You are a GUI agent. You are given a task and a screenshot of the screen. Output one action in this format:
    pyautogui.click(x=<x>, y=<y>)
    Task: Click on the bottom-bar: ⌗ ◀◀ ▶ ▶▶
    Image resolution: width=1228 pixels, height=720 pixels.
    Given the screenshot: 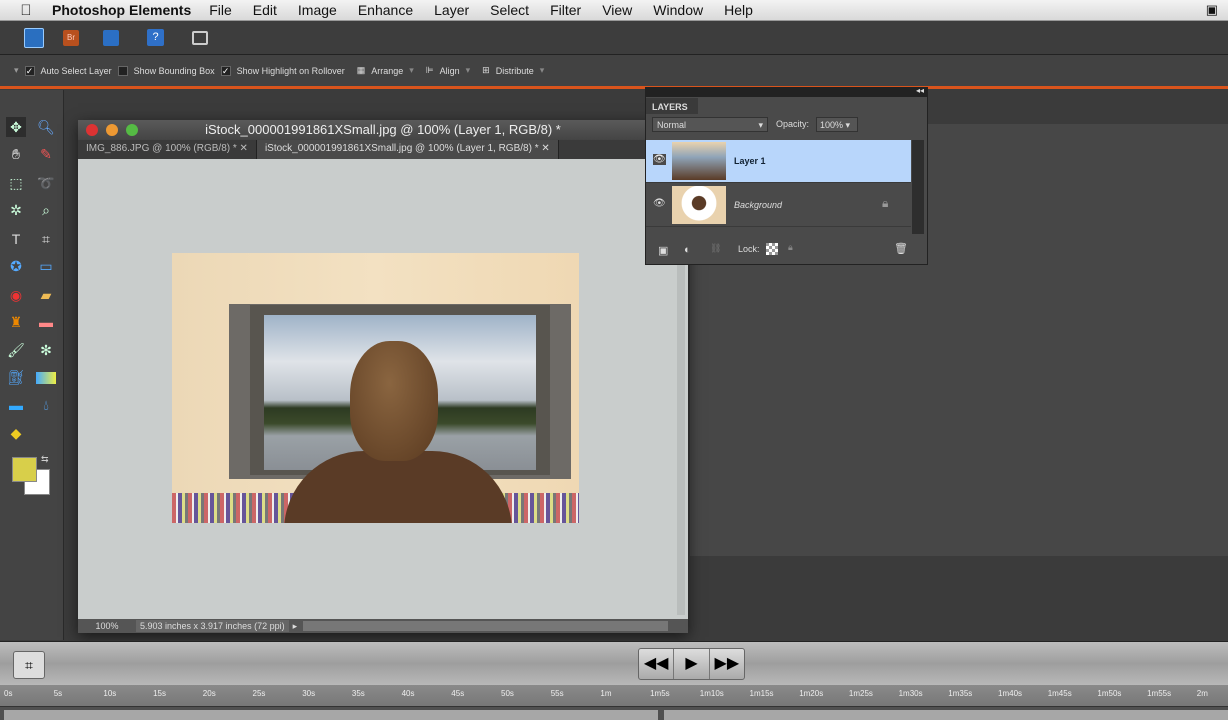 What is the action you would take?
    pyautogui.click(x=614, y=663)
    